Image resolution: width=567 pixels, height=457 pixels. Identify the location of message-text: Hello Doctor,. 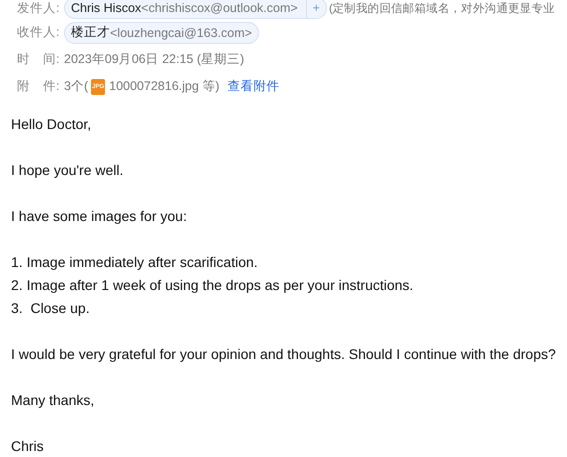
(51, 124).